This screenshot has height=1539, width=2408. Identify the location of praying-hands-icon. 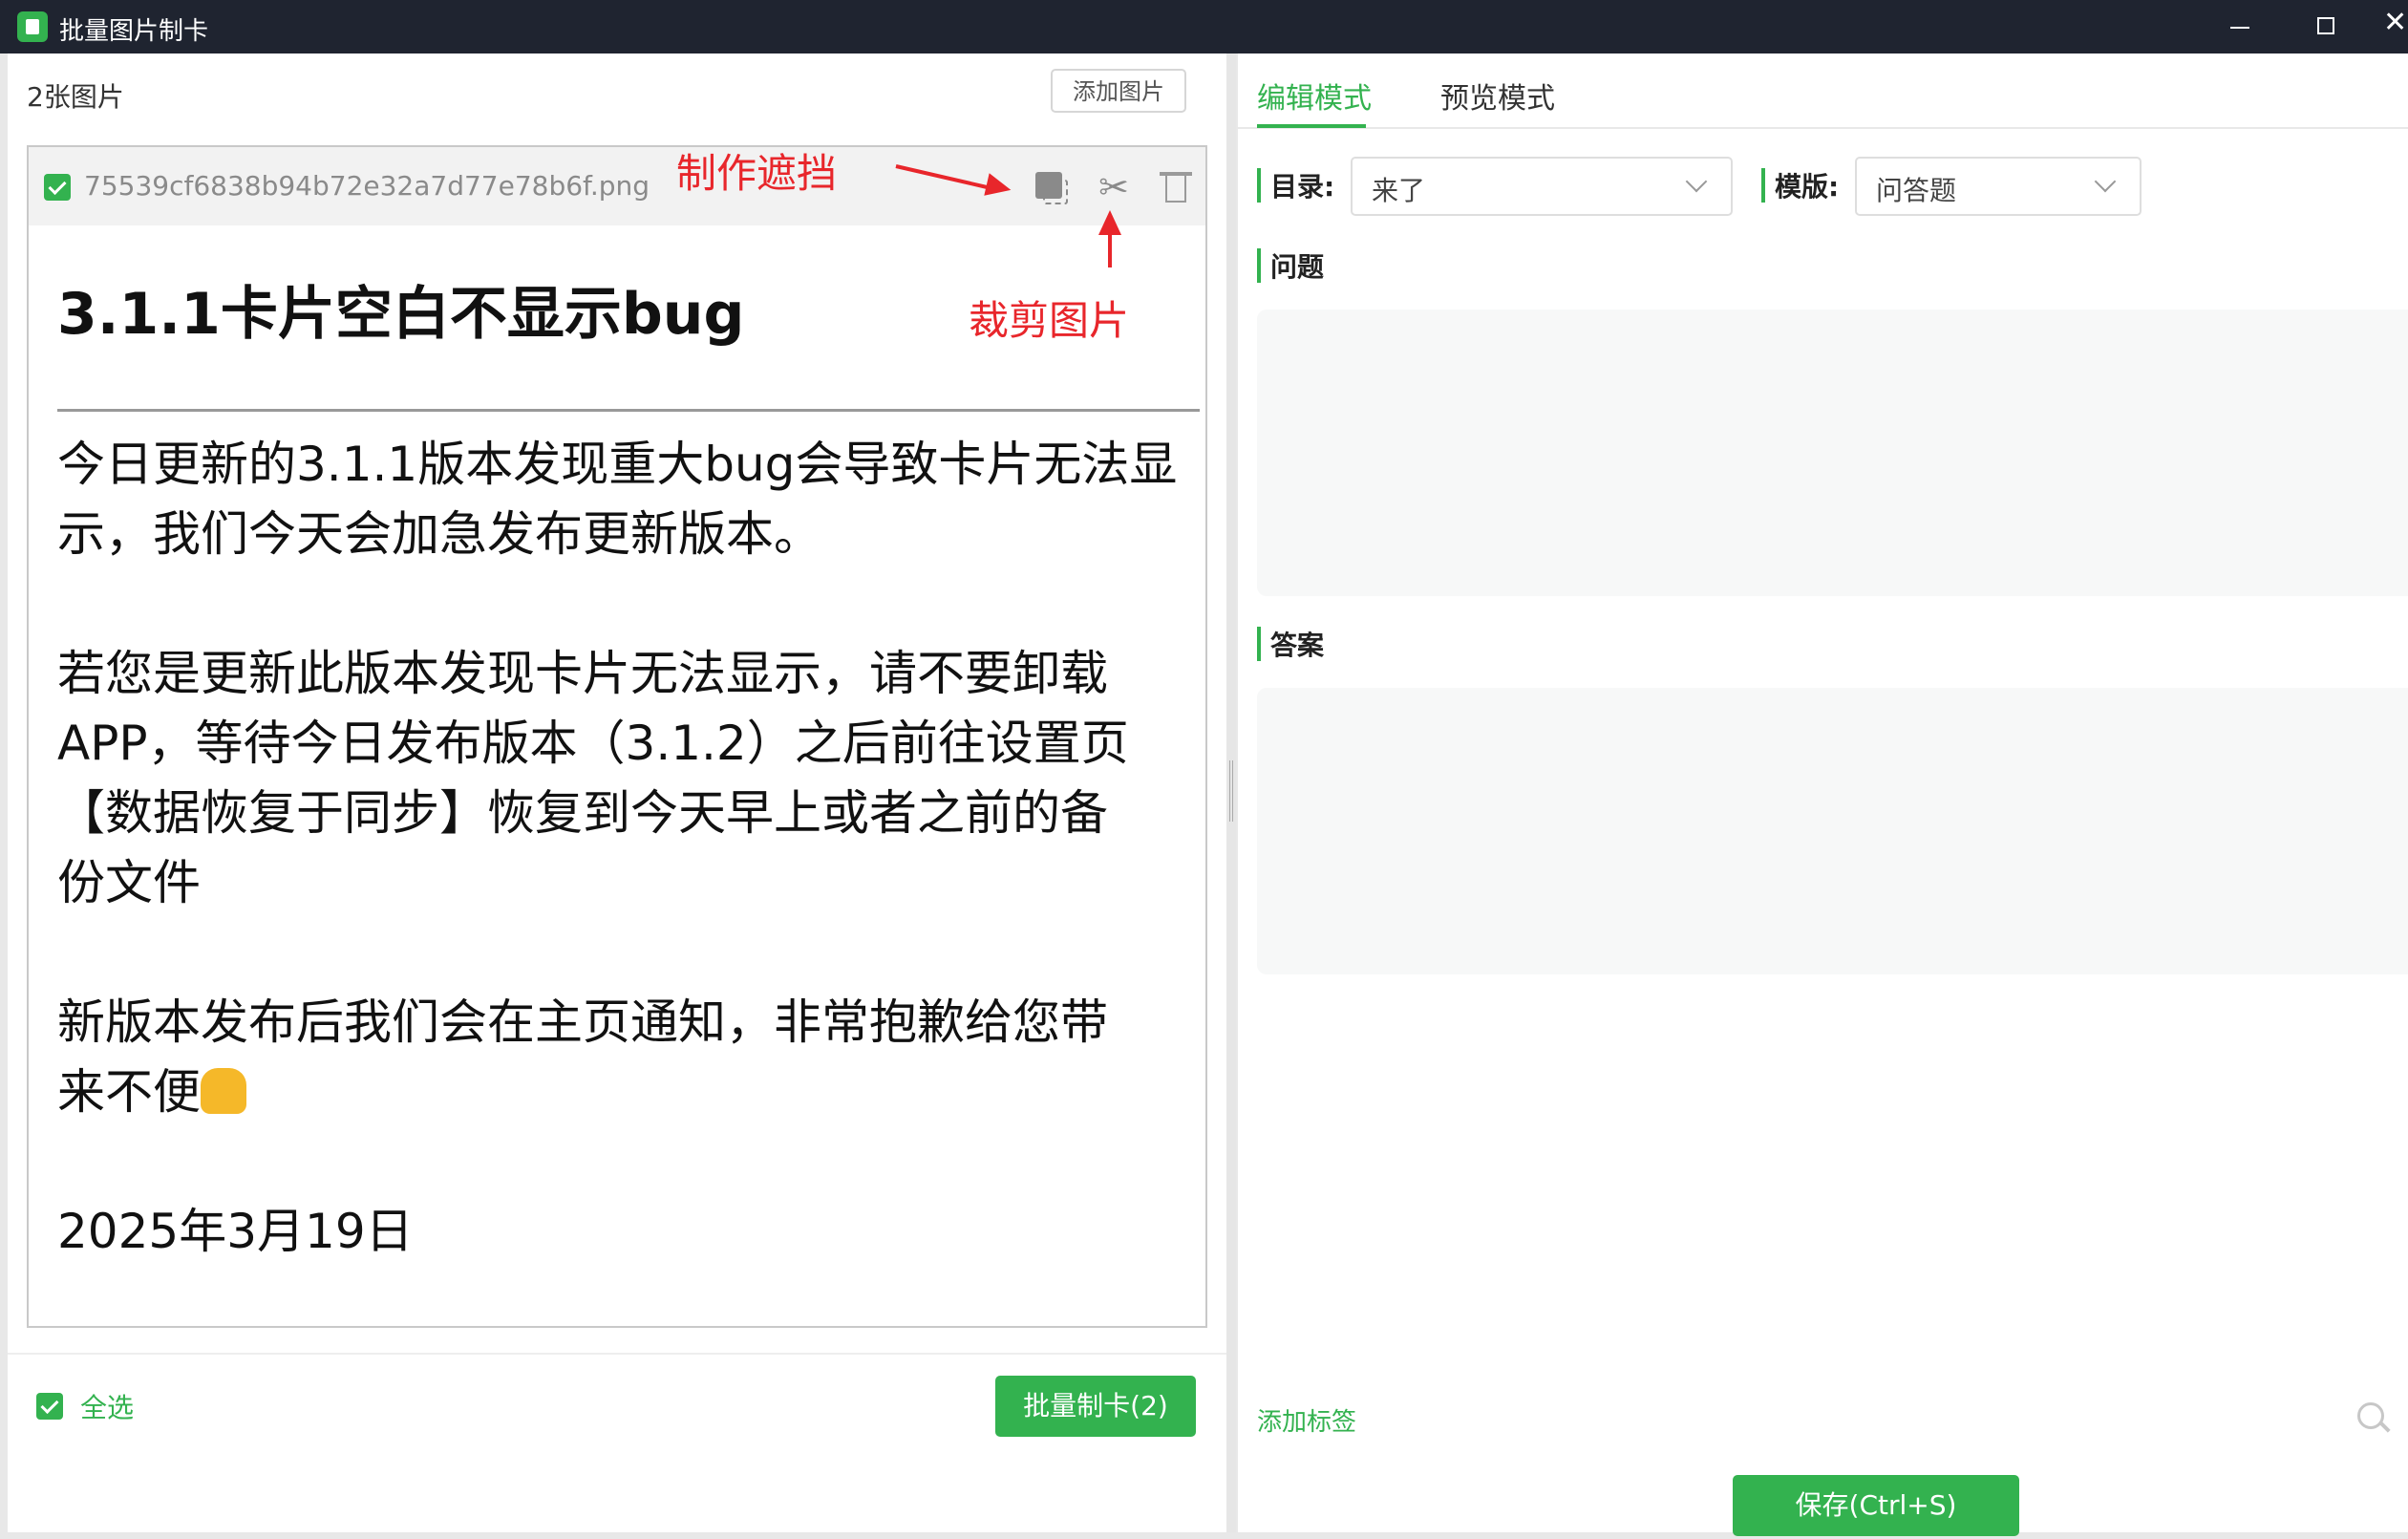
(223, 1091).